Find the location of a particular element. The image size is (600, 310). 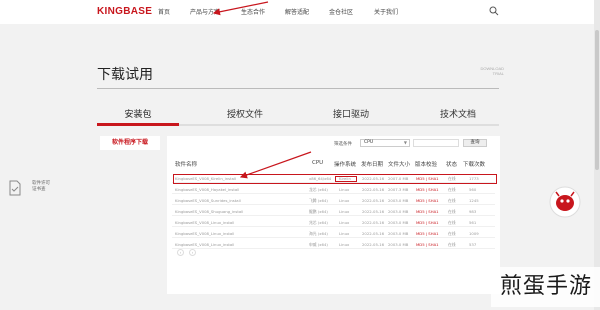

highlight-os-box is located at coordinates (346, 179).